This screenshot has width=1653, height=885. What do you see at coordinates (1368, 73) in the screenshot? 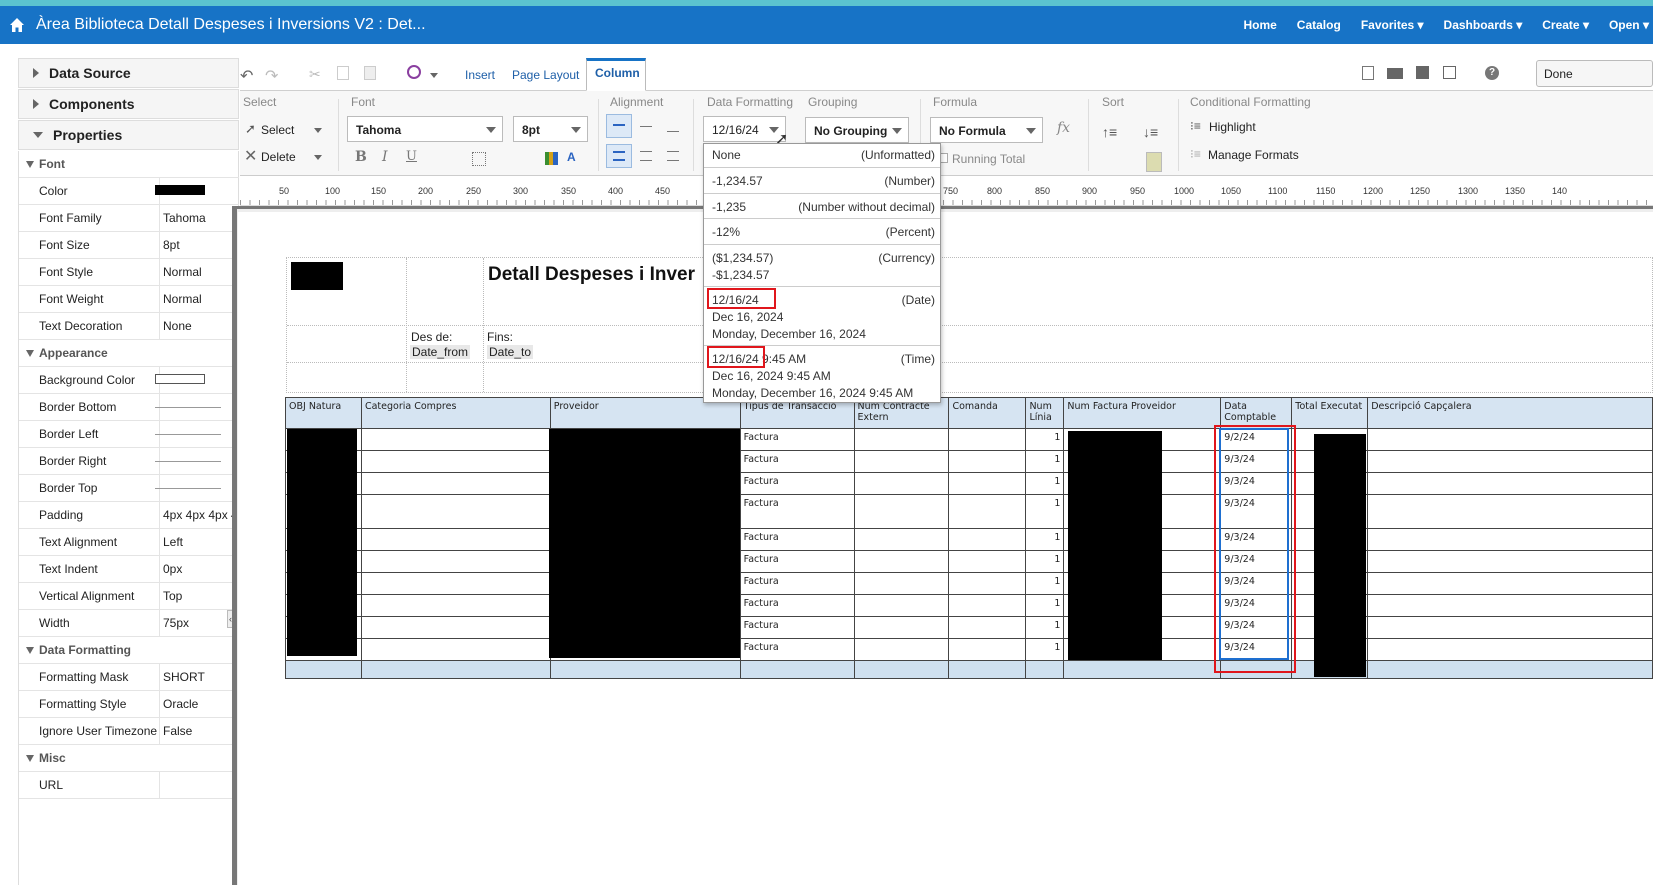
I see `new-icon` at bounding box center [1368, 73].